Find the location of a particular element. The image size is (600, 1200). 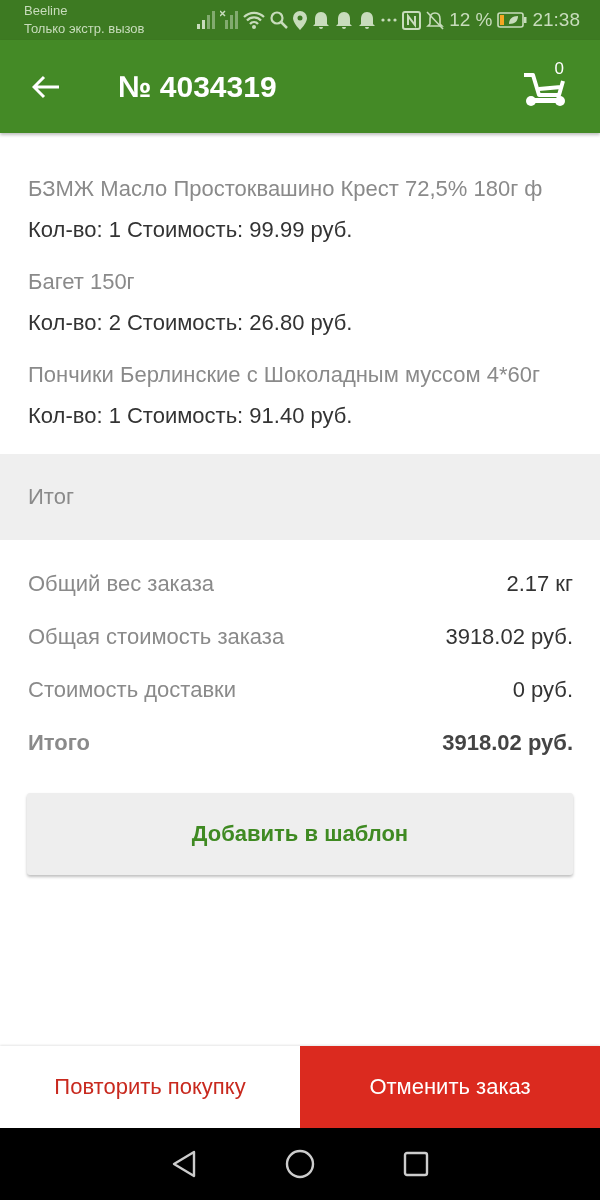

cart-count: 0 is located at coordinates (559, 68).